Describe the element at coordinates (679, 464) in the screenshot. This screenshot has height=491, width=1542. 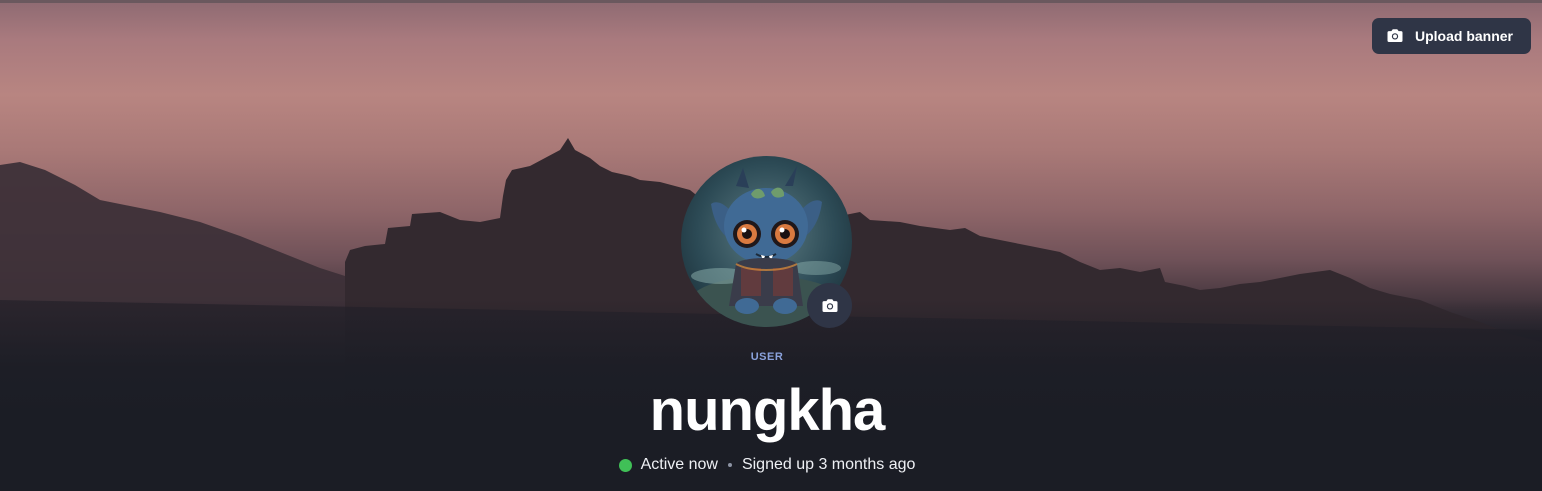
I see `activity-status: Active now` at that location.